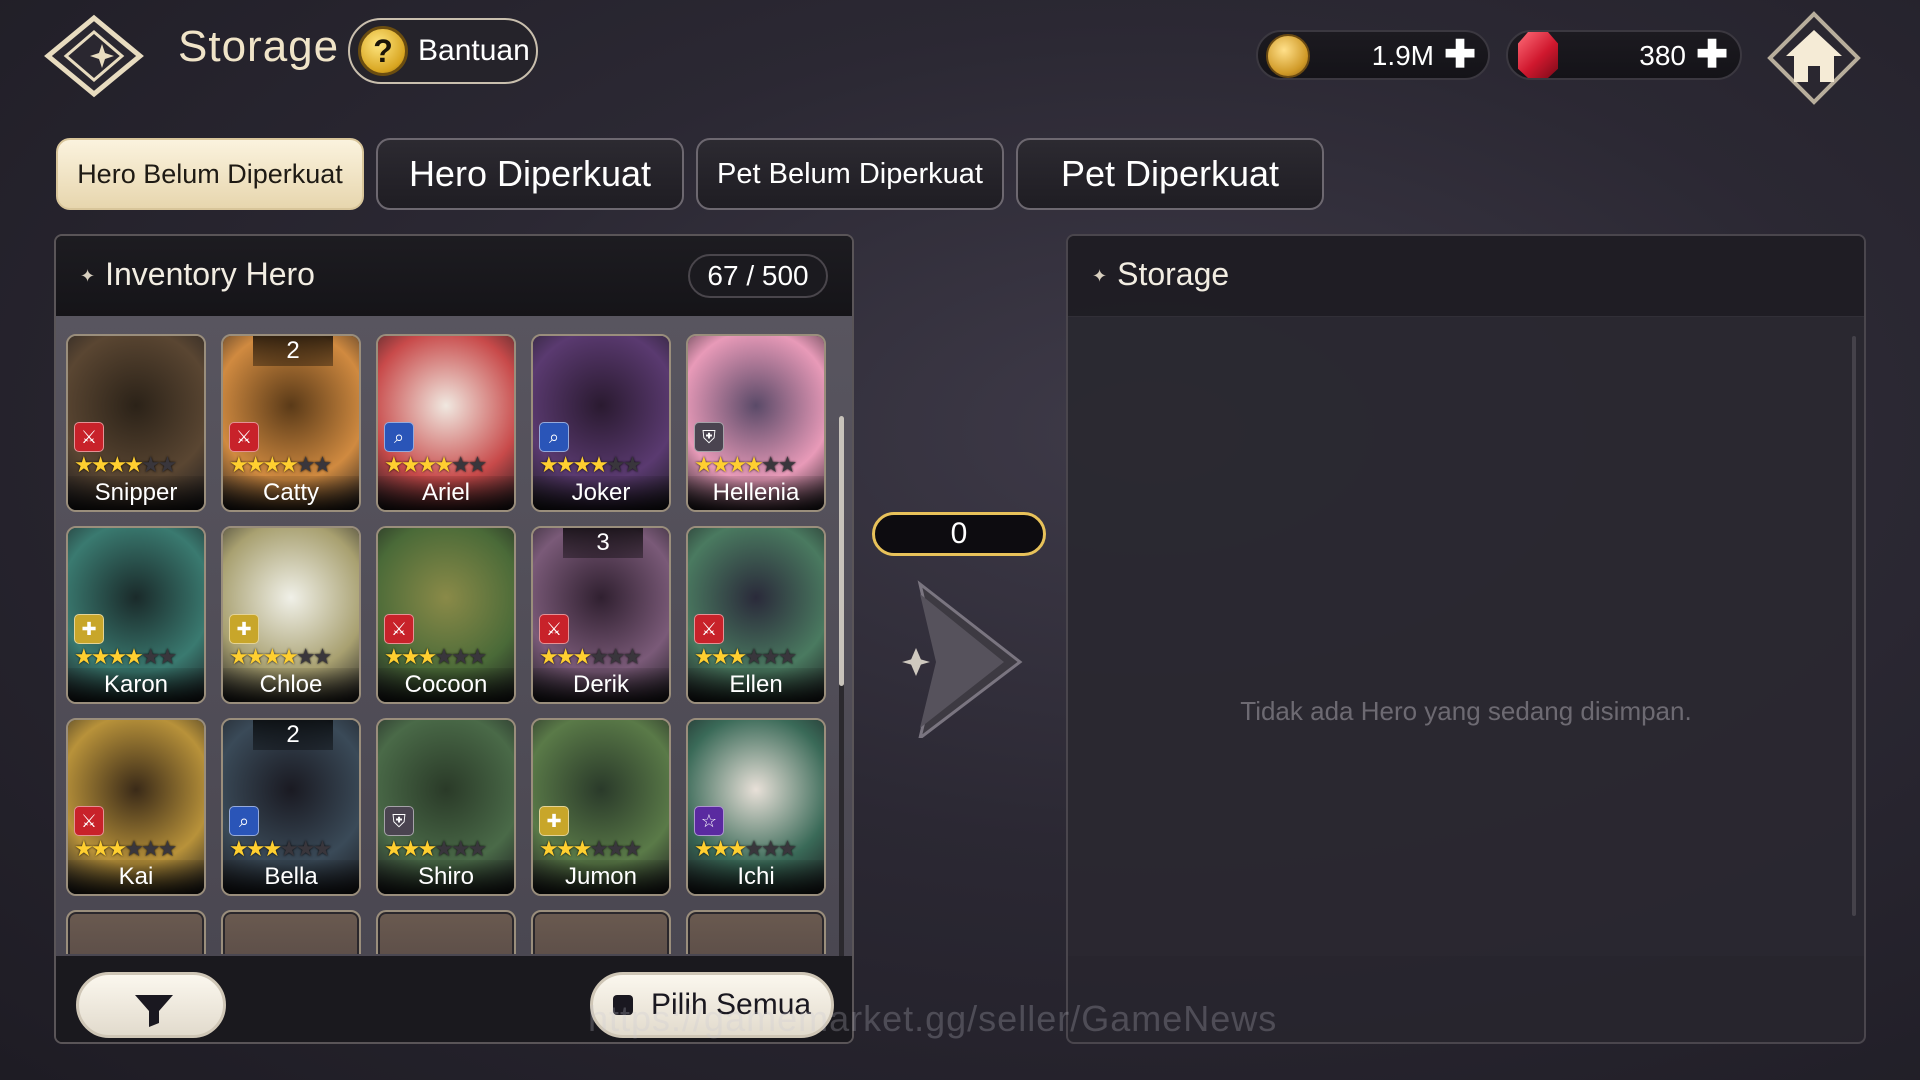  What do you see at coordinates (1662, 55) in the screenshot?
I see `gem-amount: 380` at bounding box center [1662, 55].